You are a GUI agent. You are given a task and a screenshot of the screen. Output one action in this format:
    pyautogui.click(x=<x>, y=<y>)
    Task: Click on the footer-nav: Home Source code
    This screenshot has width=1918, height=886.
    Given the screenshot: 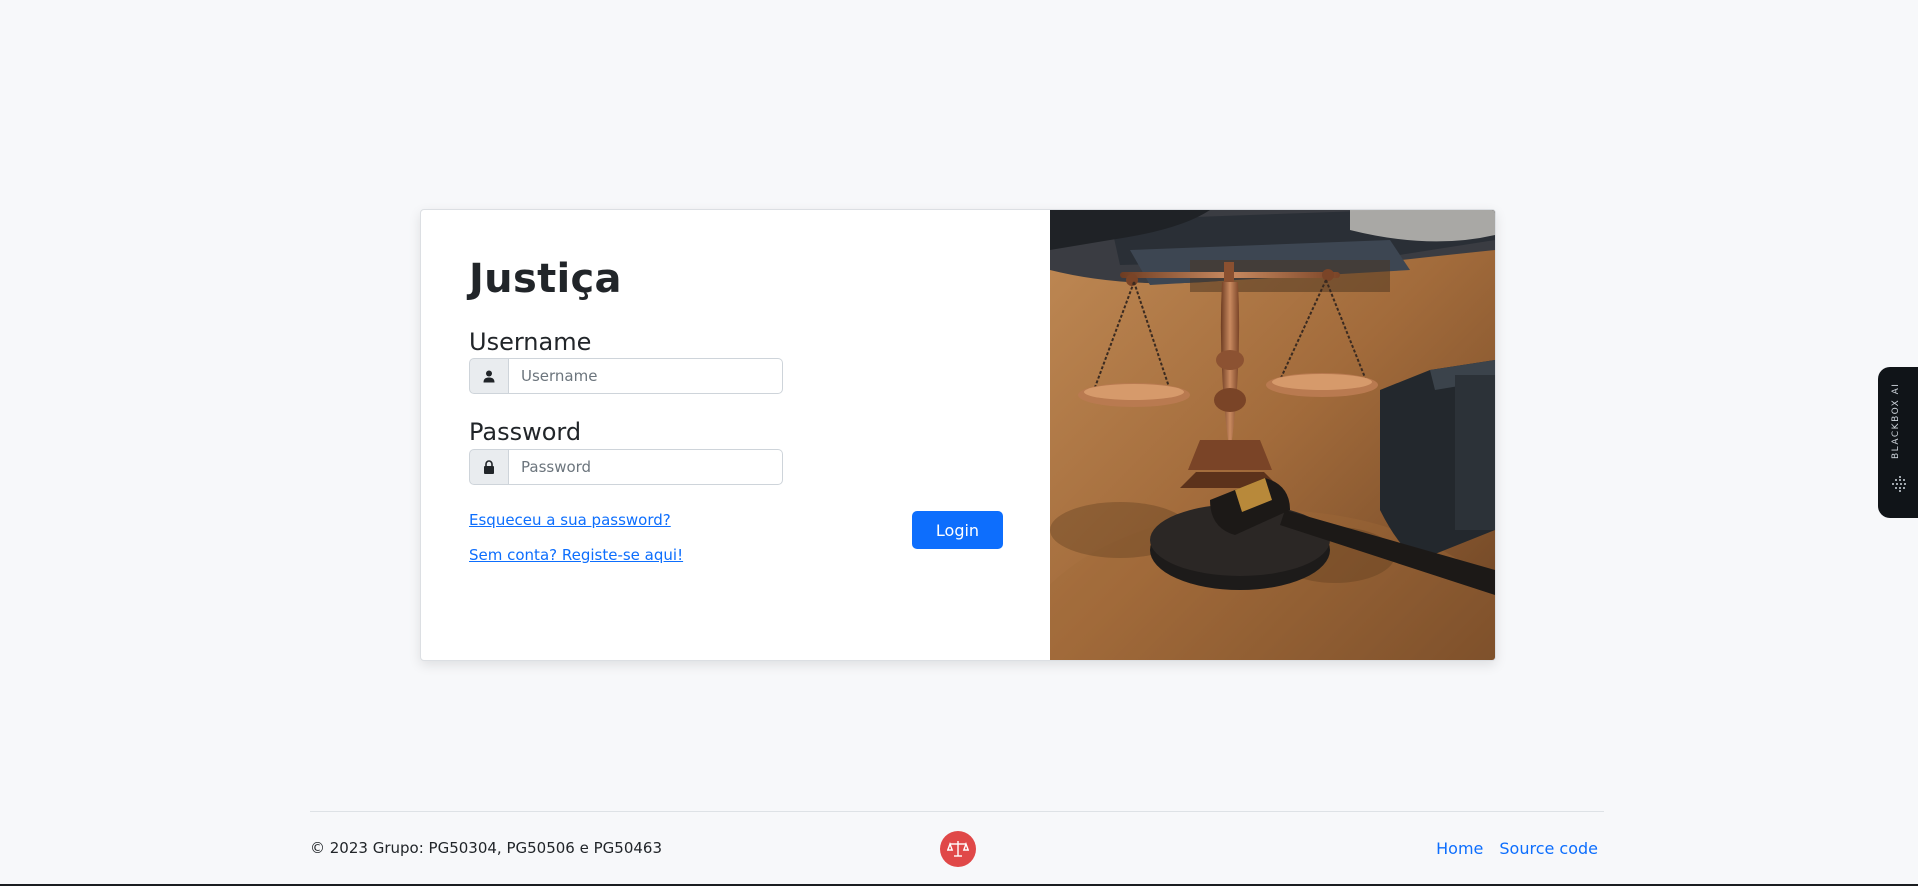 What is the action you would take?
    pyautogui.click(x=1517, y=848)
    